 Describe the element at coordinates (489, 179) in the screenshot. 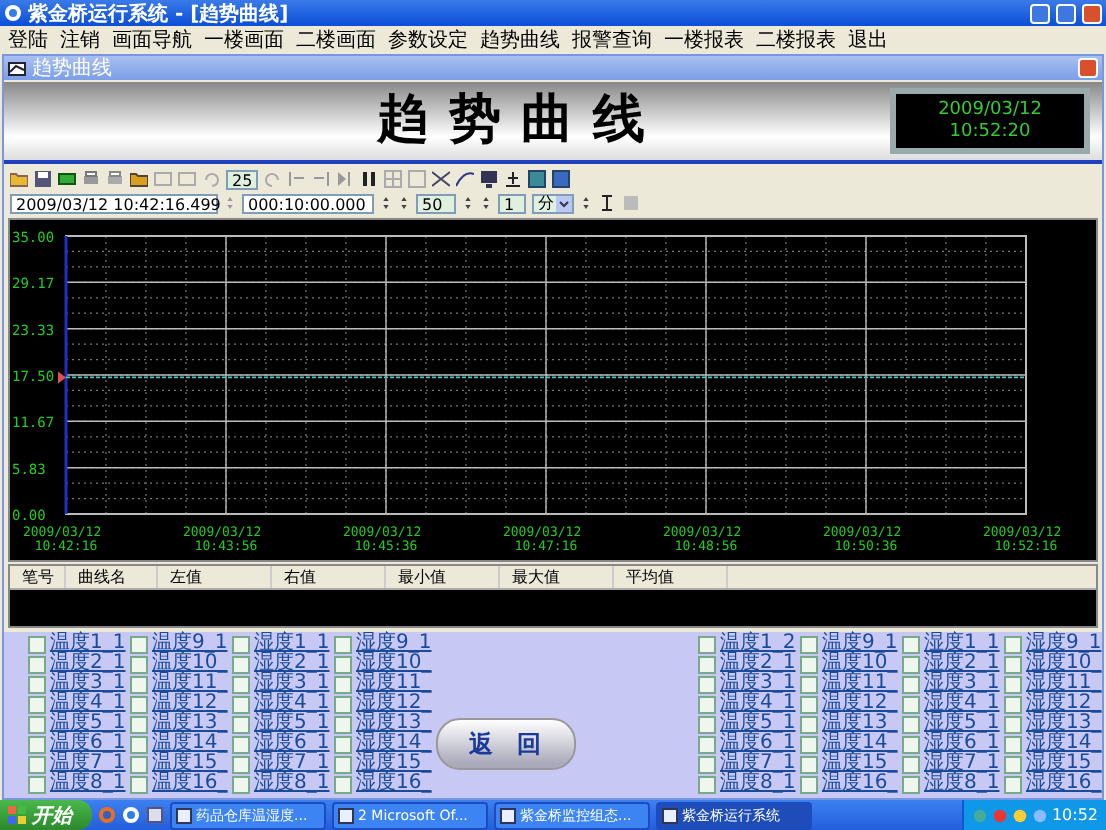

I see `monitor-icon` at that location.